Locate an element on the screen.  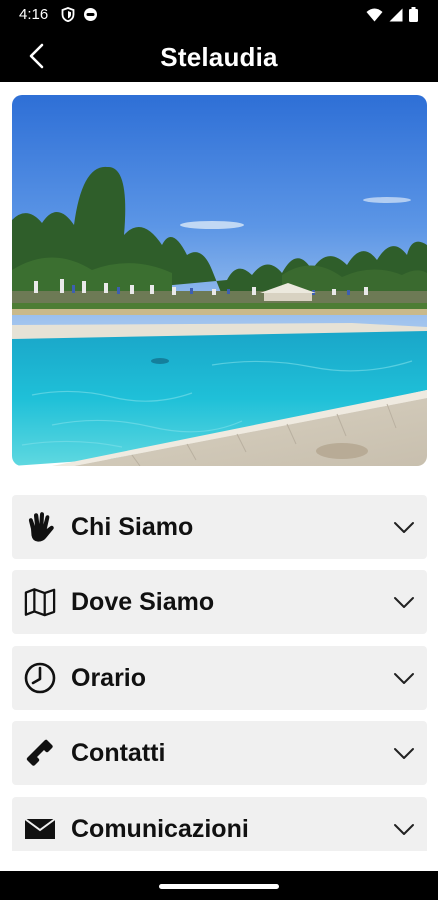
section-contatti: Contatti is located at coordinates (219, 753).